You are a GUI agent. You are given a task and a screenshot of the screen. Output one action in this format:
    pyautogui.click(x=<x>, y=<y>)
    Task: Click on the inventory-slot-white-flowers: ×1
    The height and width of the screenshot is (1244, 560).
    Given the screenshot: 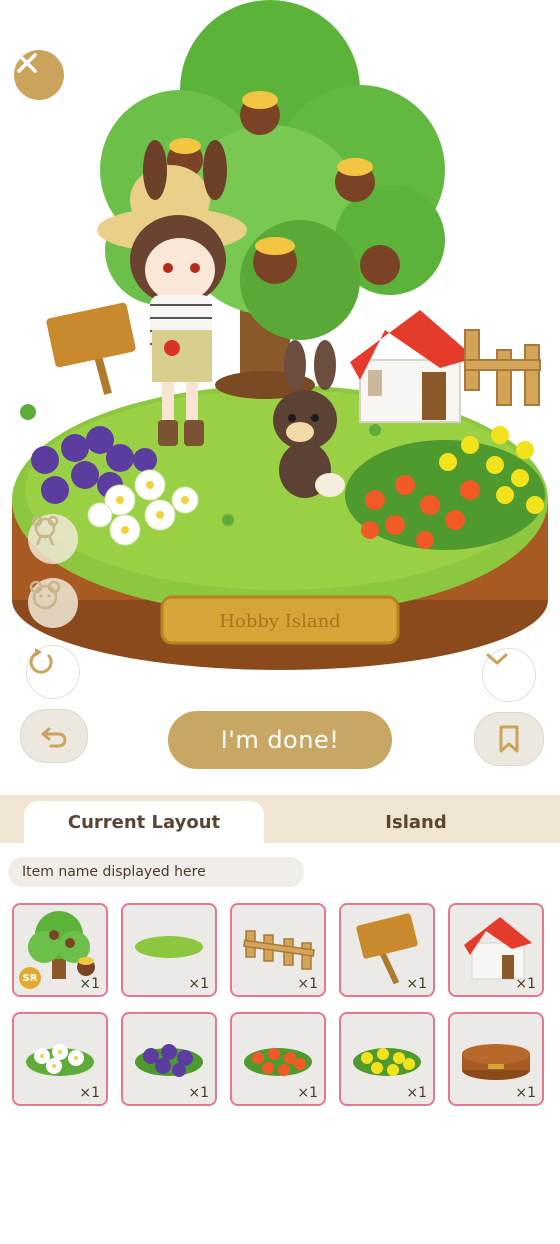 What is the action you would take?
    pyautogui.click(x=60, y=1059)
    